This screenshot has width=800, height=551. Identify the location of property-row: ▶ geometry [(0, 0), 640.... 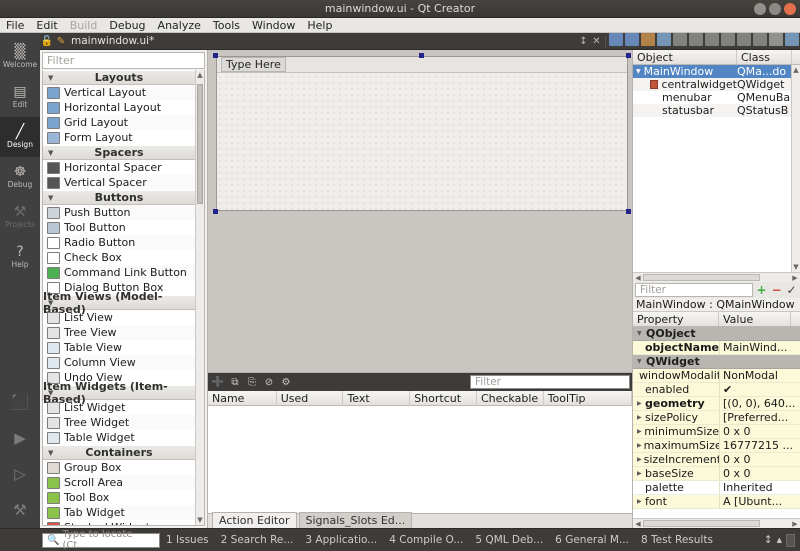
(716, 404).